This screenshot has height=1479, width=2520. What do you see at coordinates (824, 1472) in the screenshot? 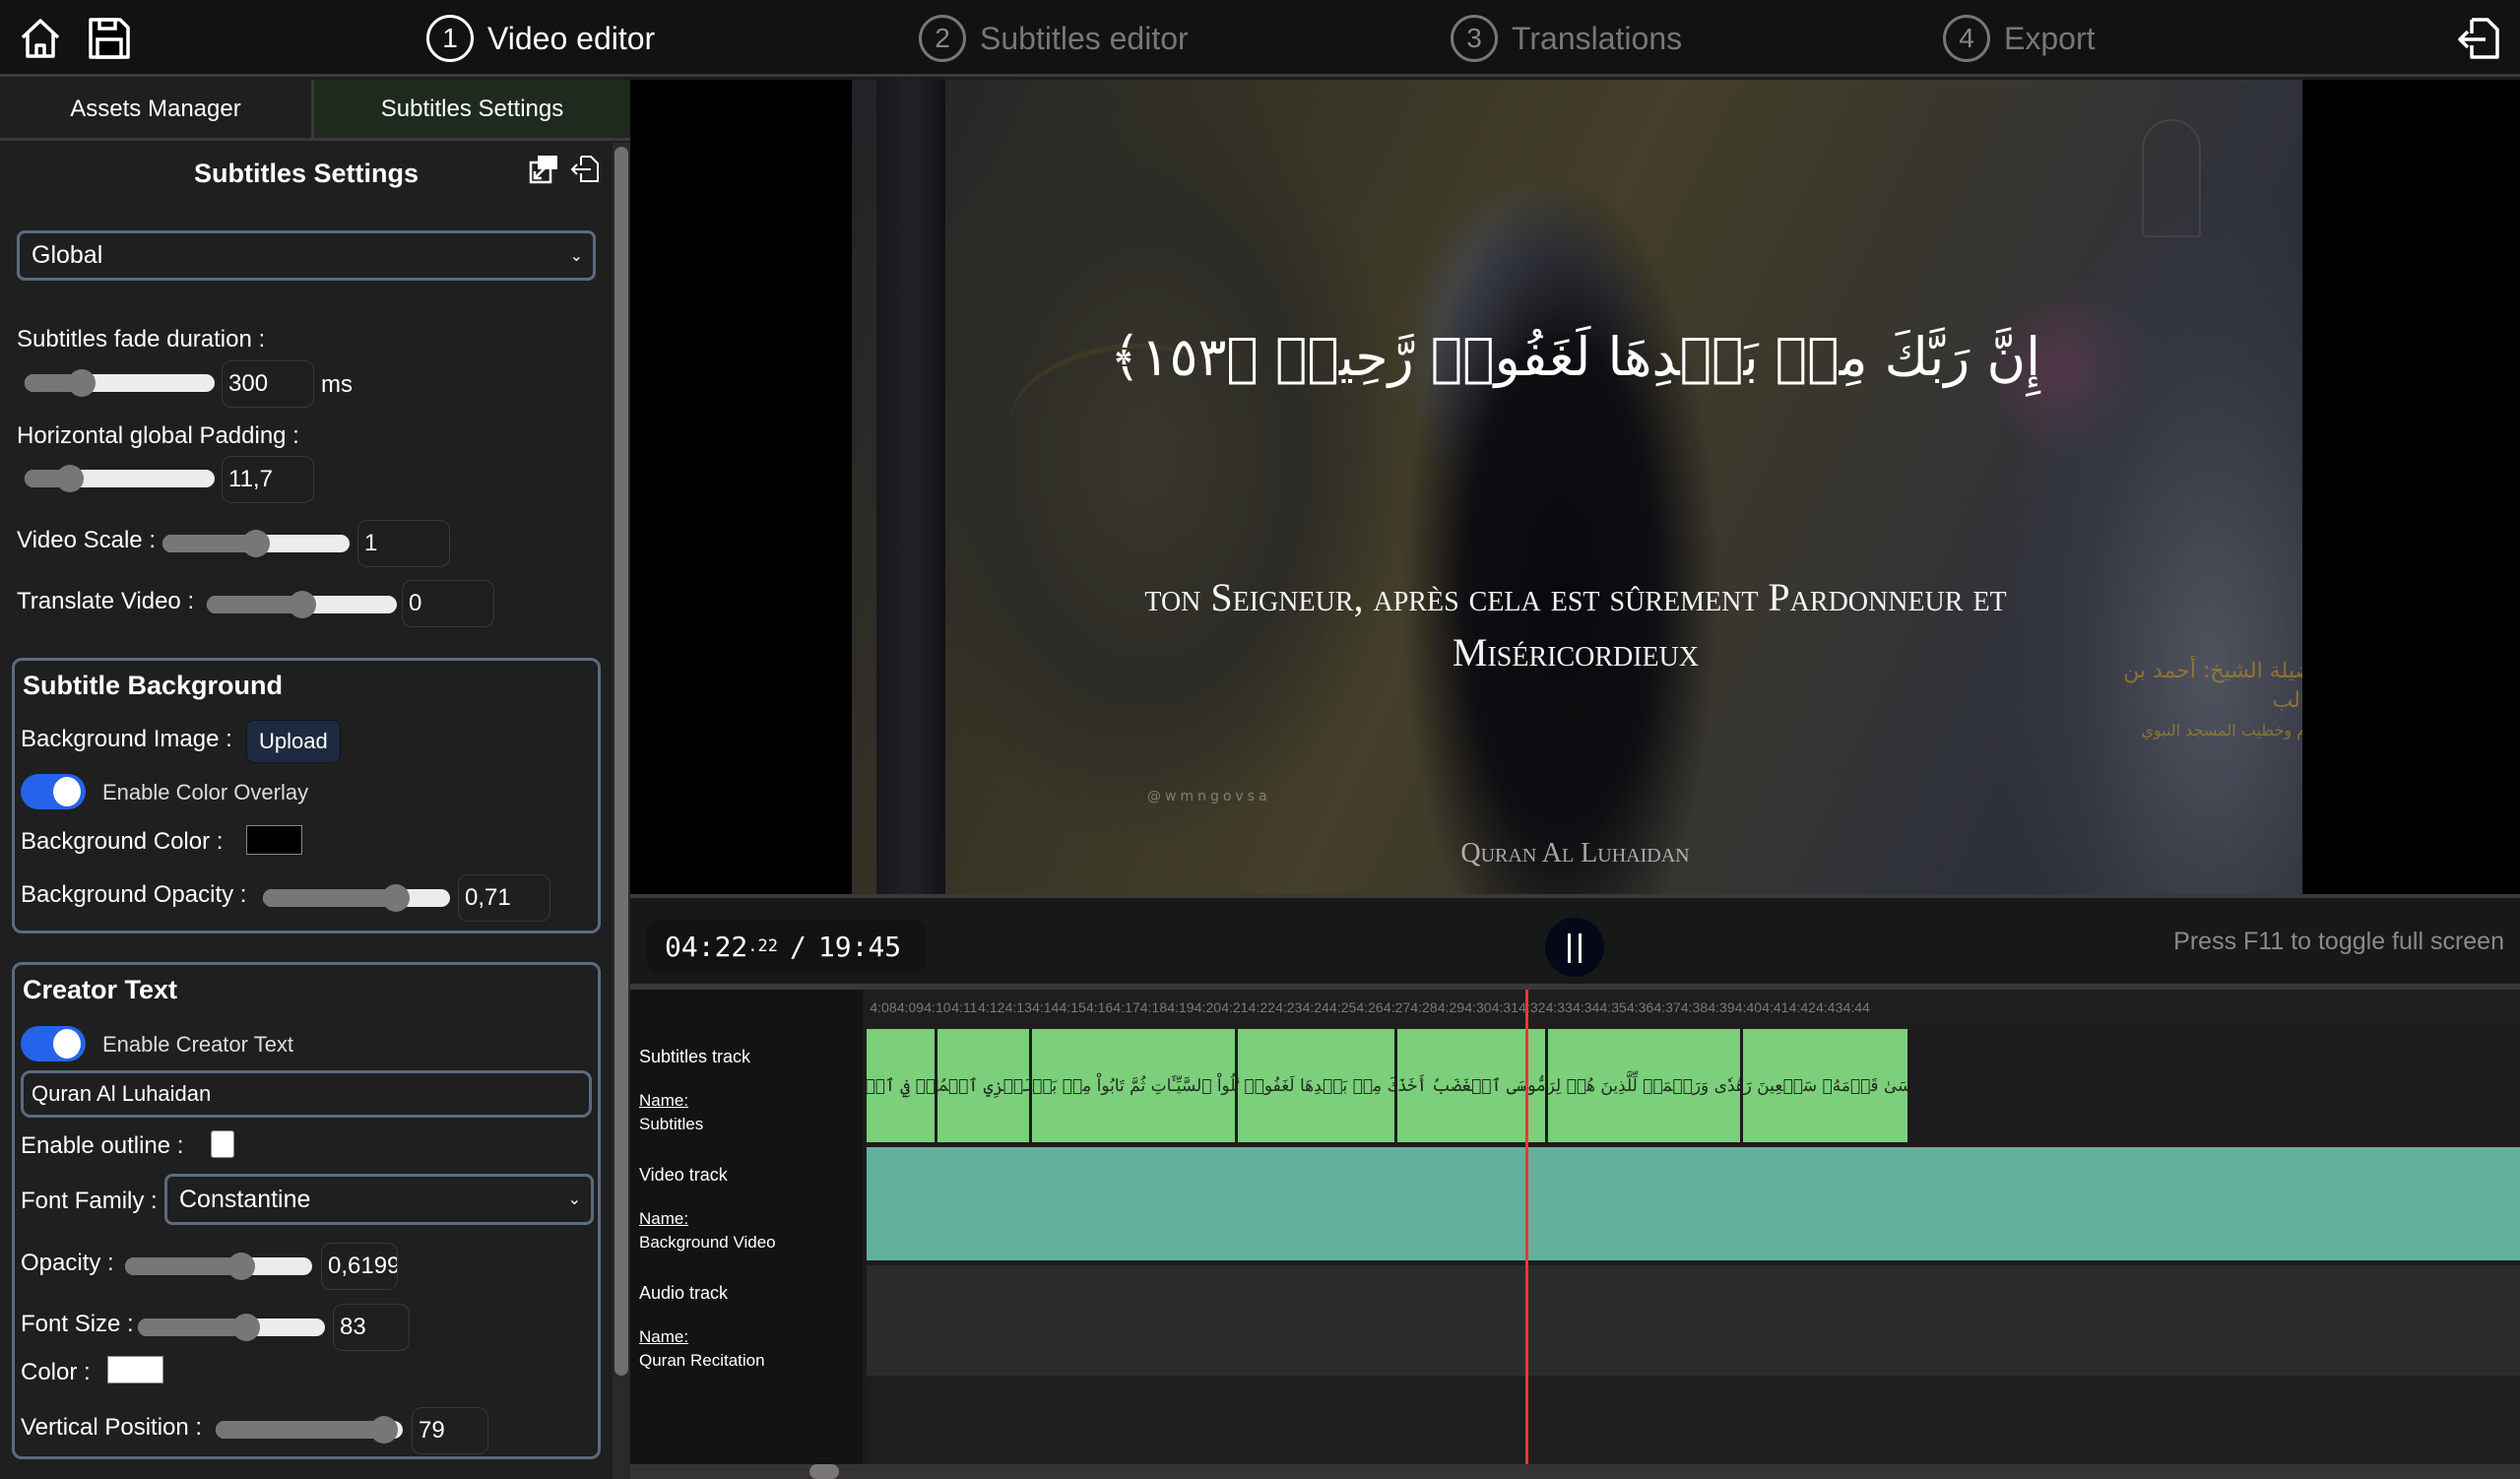
I see `timeline-scrollbar-thumb` at bounding box center [824, 1472].